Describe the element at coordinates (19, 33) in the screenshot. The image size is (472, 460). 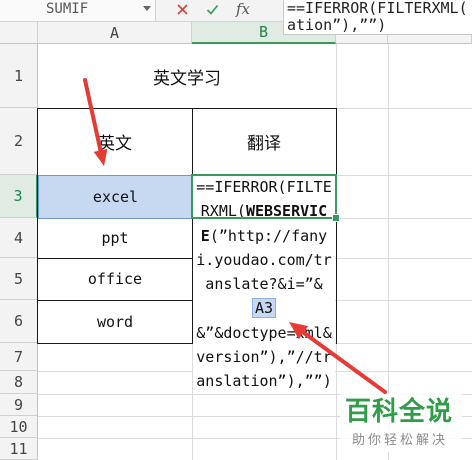
I see `select-all-corner` at that location.